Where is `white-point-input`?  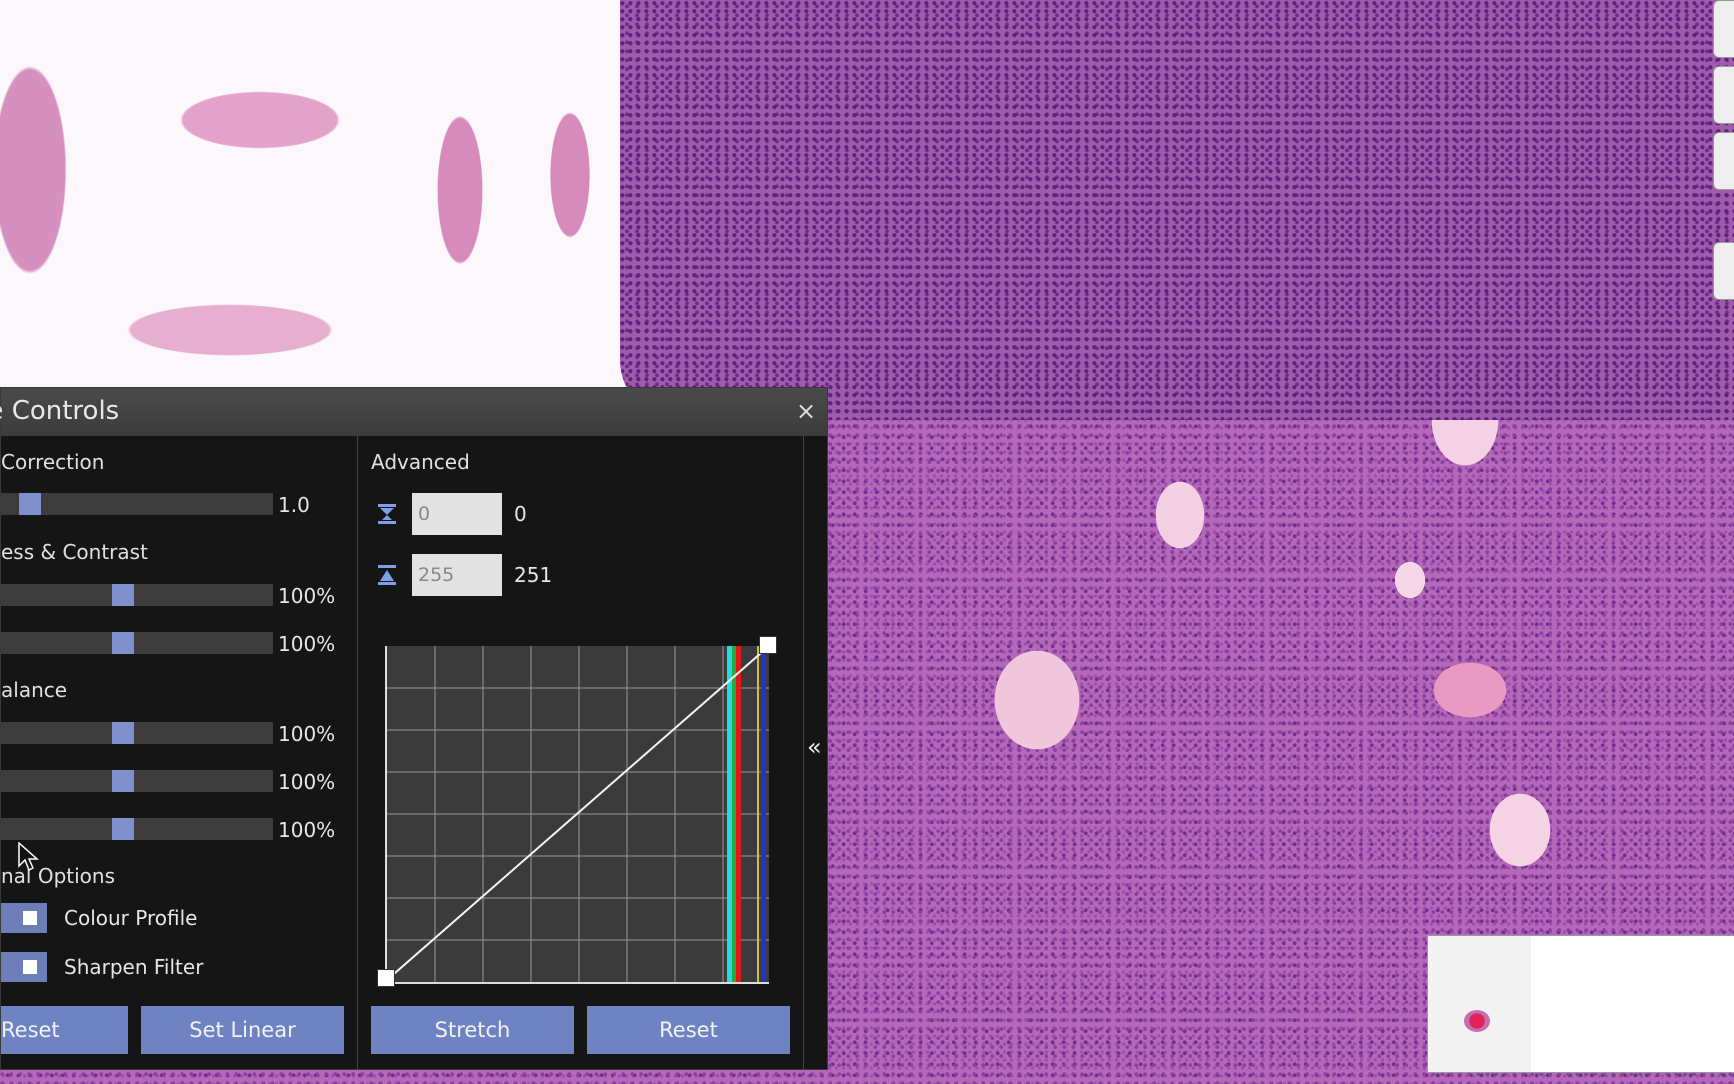 white-point-input is located at coordinates (457, 575).